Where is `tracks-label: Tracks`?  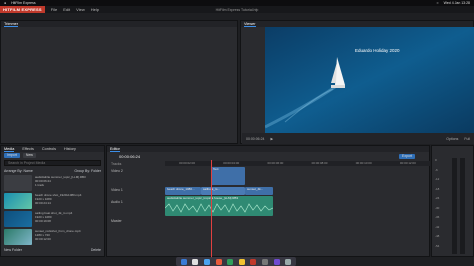
tracks-label: Tracks is located at coordinates (116, 164).